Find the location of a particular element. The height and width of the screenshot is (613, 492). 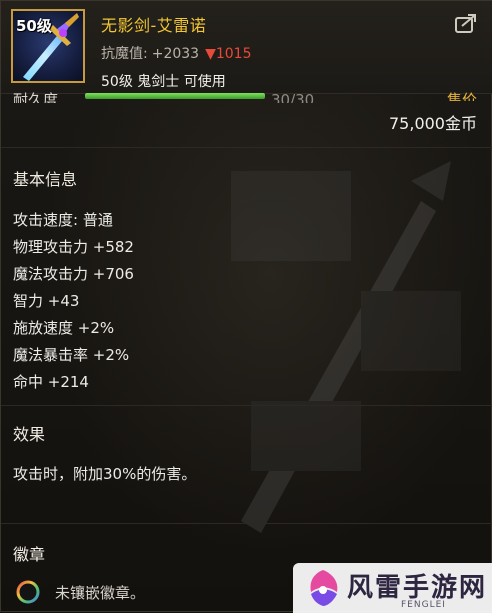

stat-physical-attack: 物理攻击力 +582 is located at coordinates (73, 247).